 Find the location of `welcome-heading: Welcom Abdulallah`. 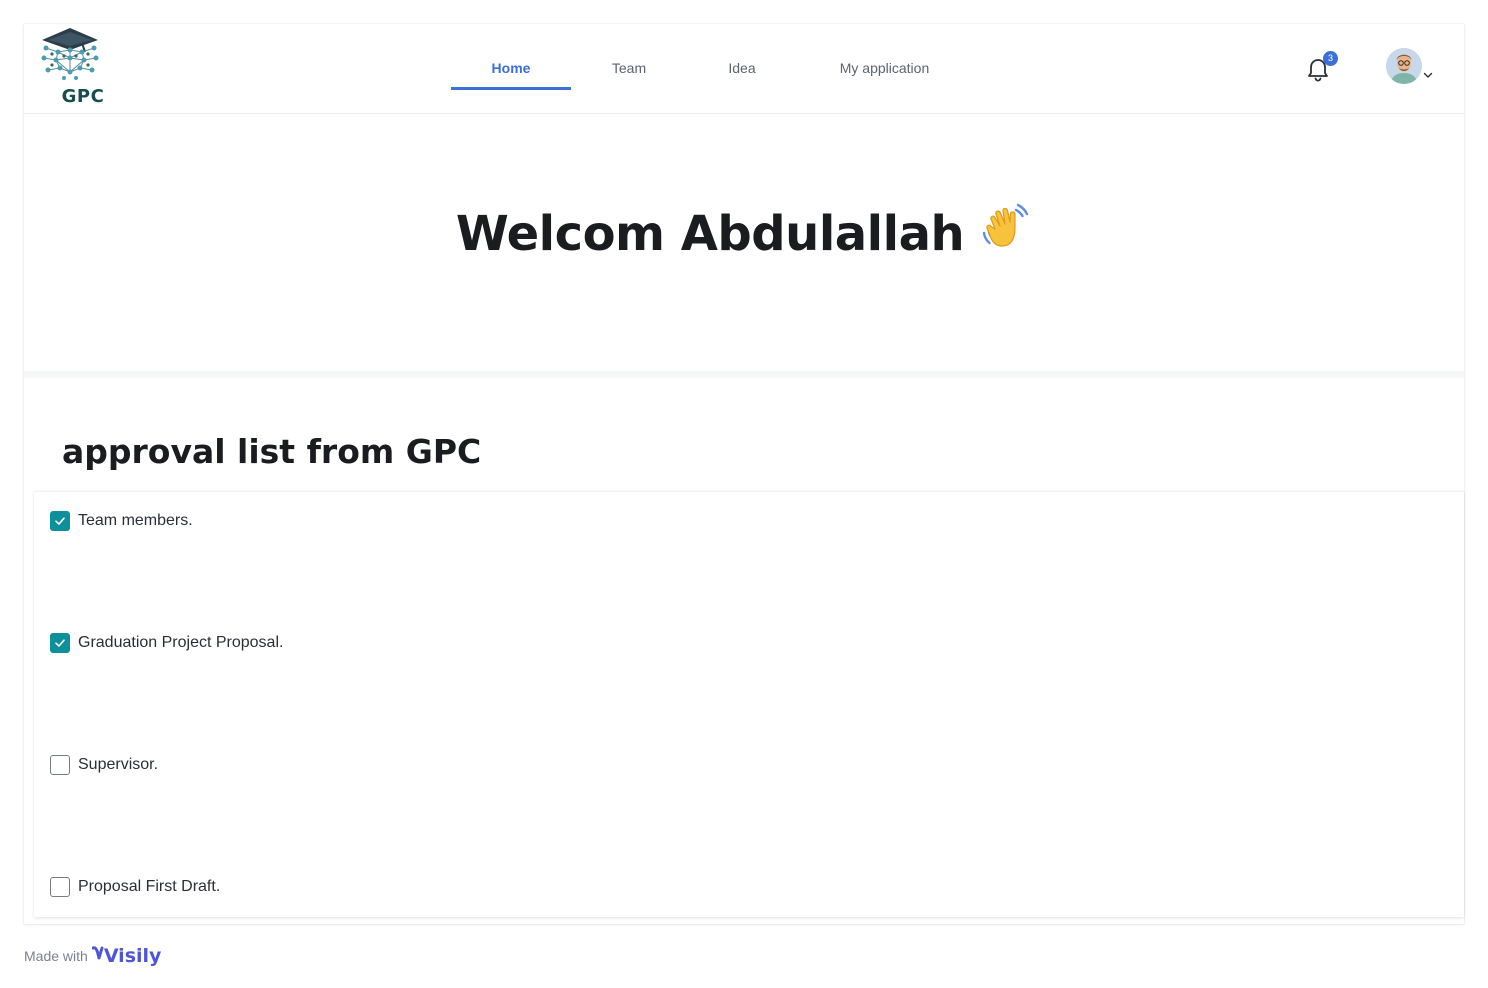

welcome-heading: Welcom Abdulallah is located at coordinates (744, 234).